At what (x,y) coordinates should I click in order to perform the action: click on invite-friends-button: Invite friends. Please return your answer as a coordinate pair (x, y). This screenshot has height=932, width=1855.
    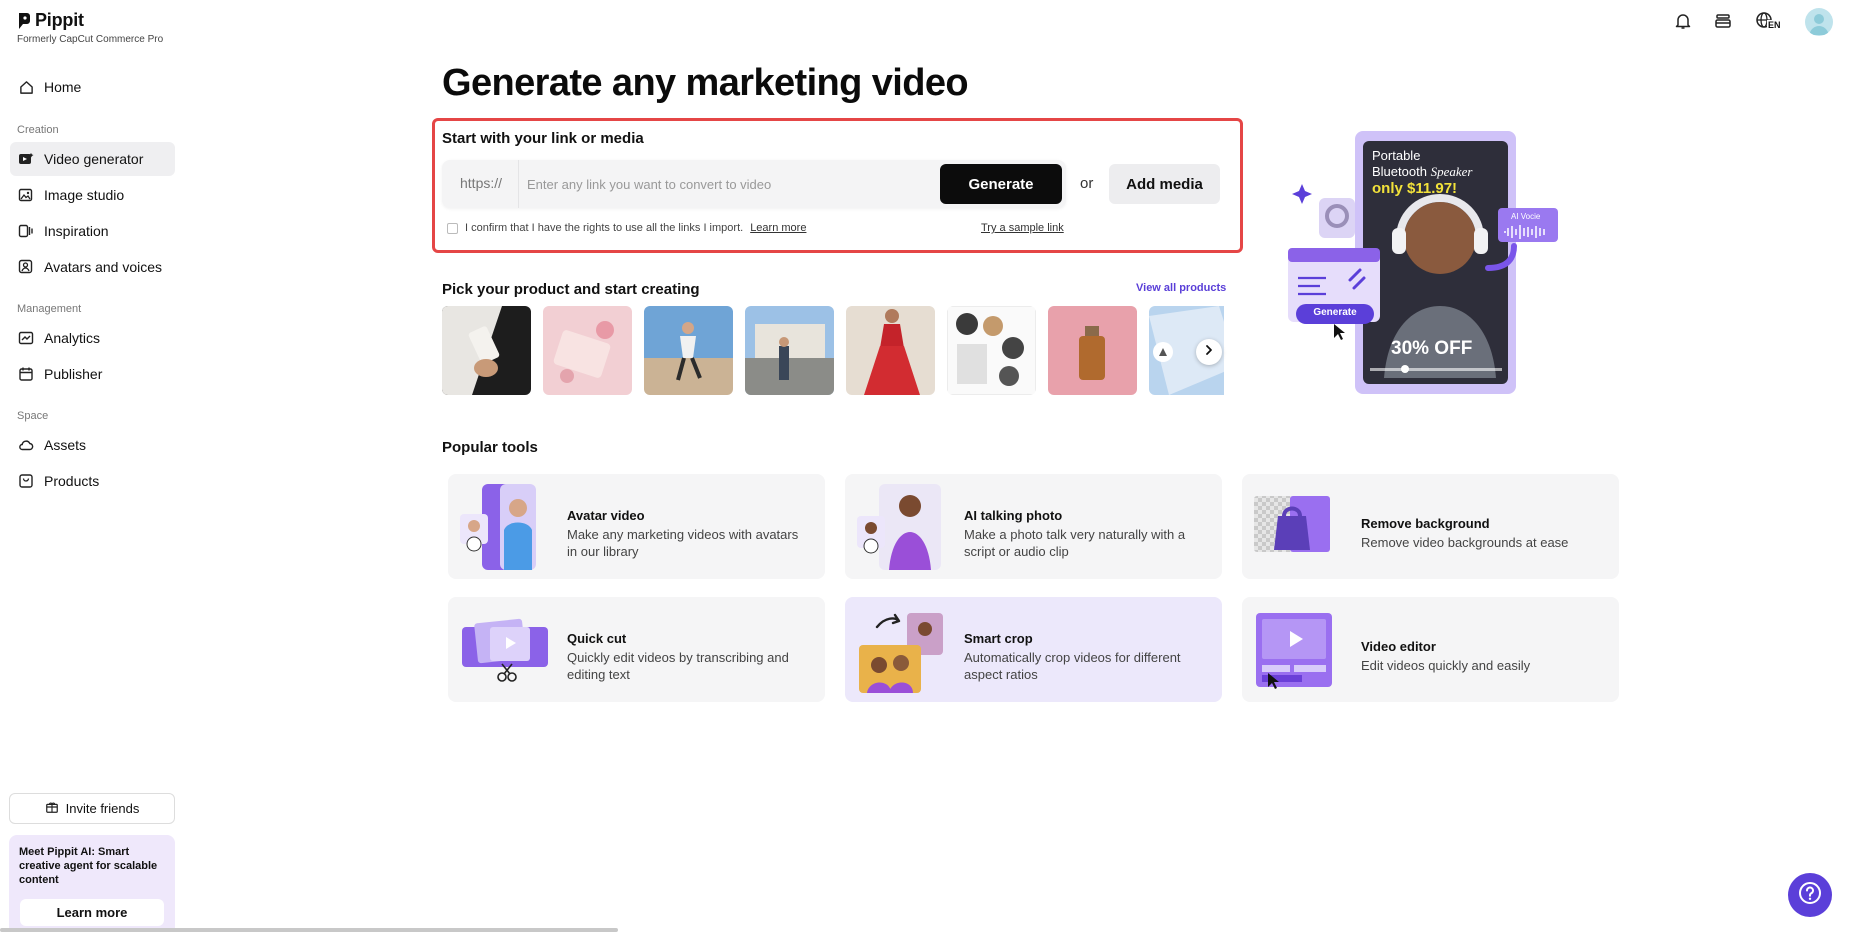
    Looking at the image, I should click on (92, 808).